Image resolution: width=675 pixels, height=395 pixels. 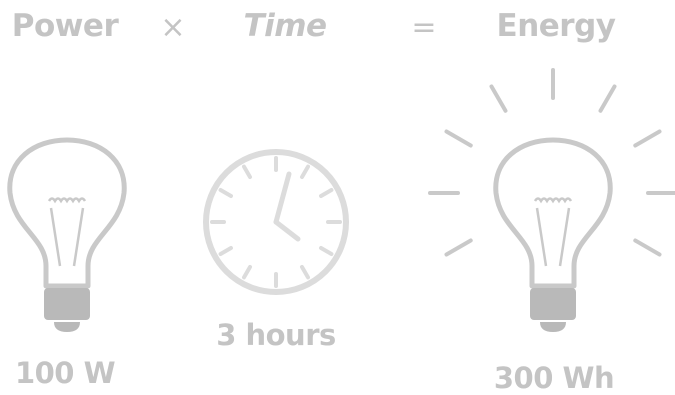 I want to click on time-value: 3 hours, so click(x=276, y=335).